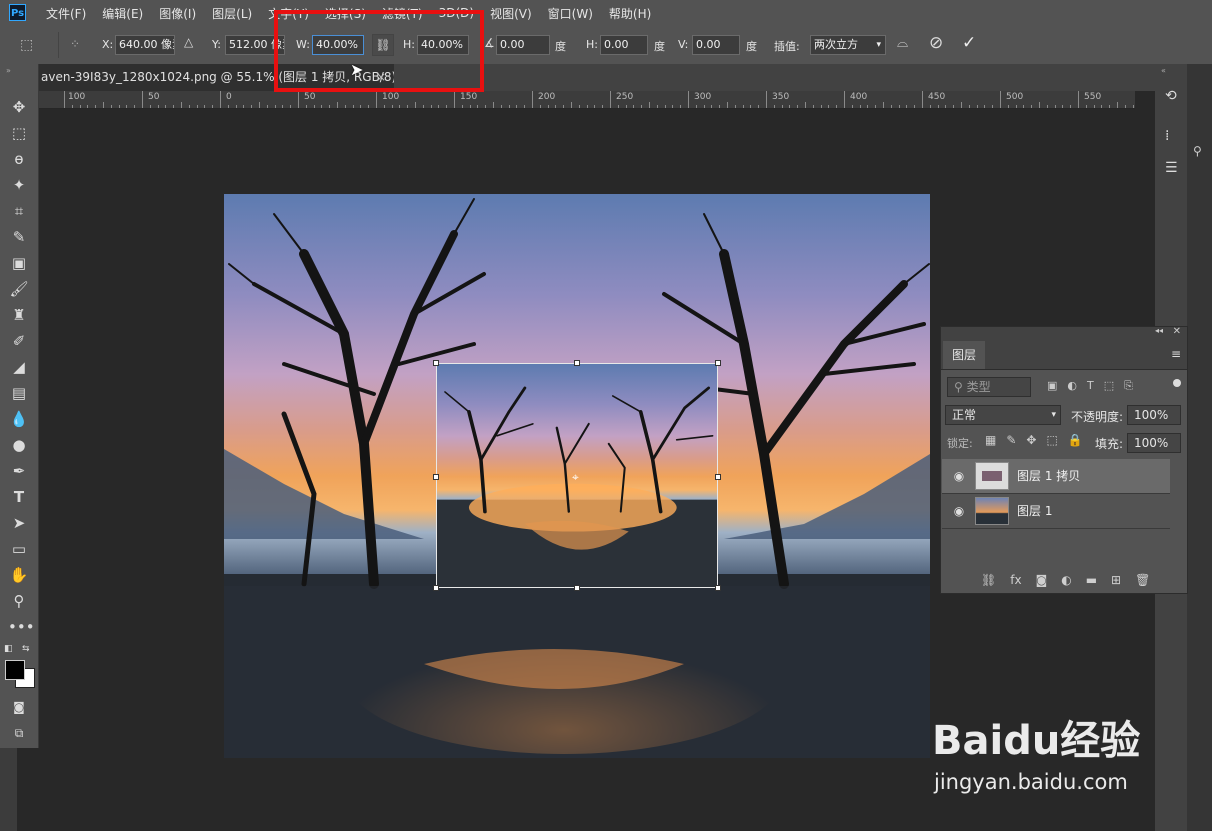  Describe the element at coordinates (1090, 386) in the screenshot. I see `type-filter-icon: T` at that location.